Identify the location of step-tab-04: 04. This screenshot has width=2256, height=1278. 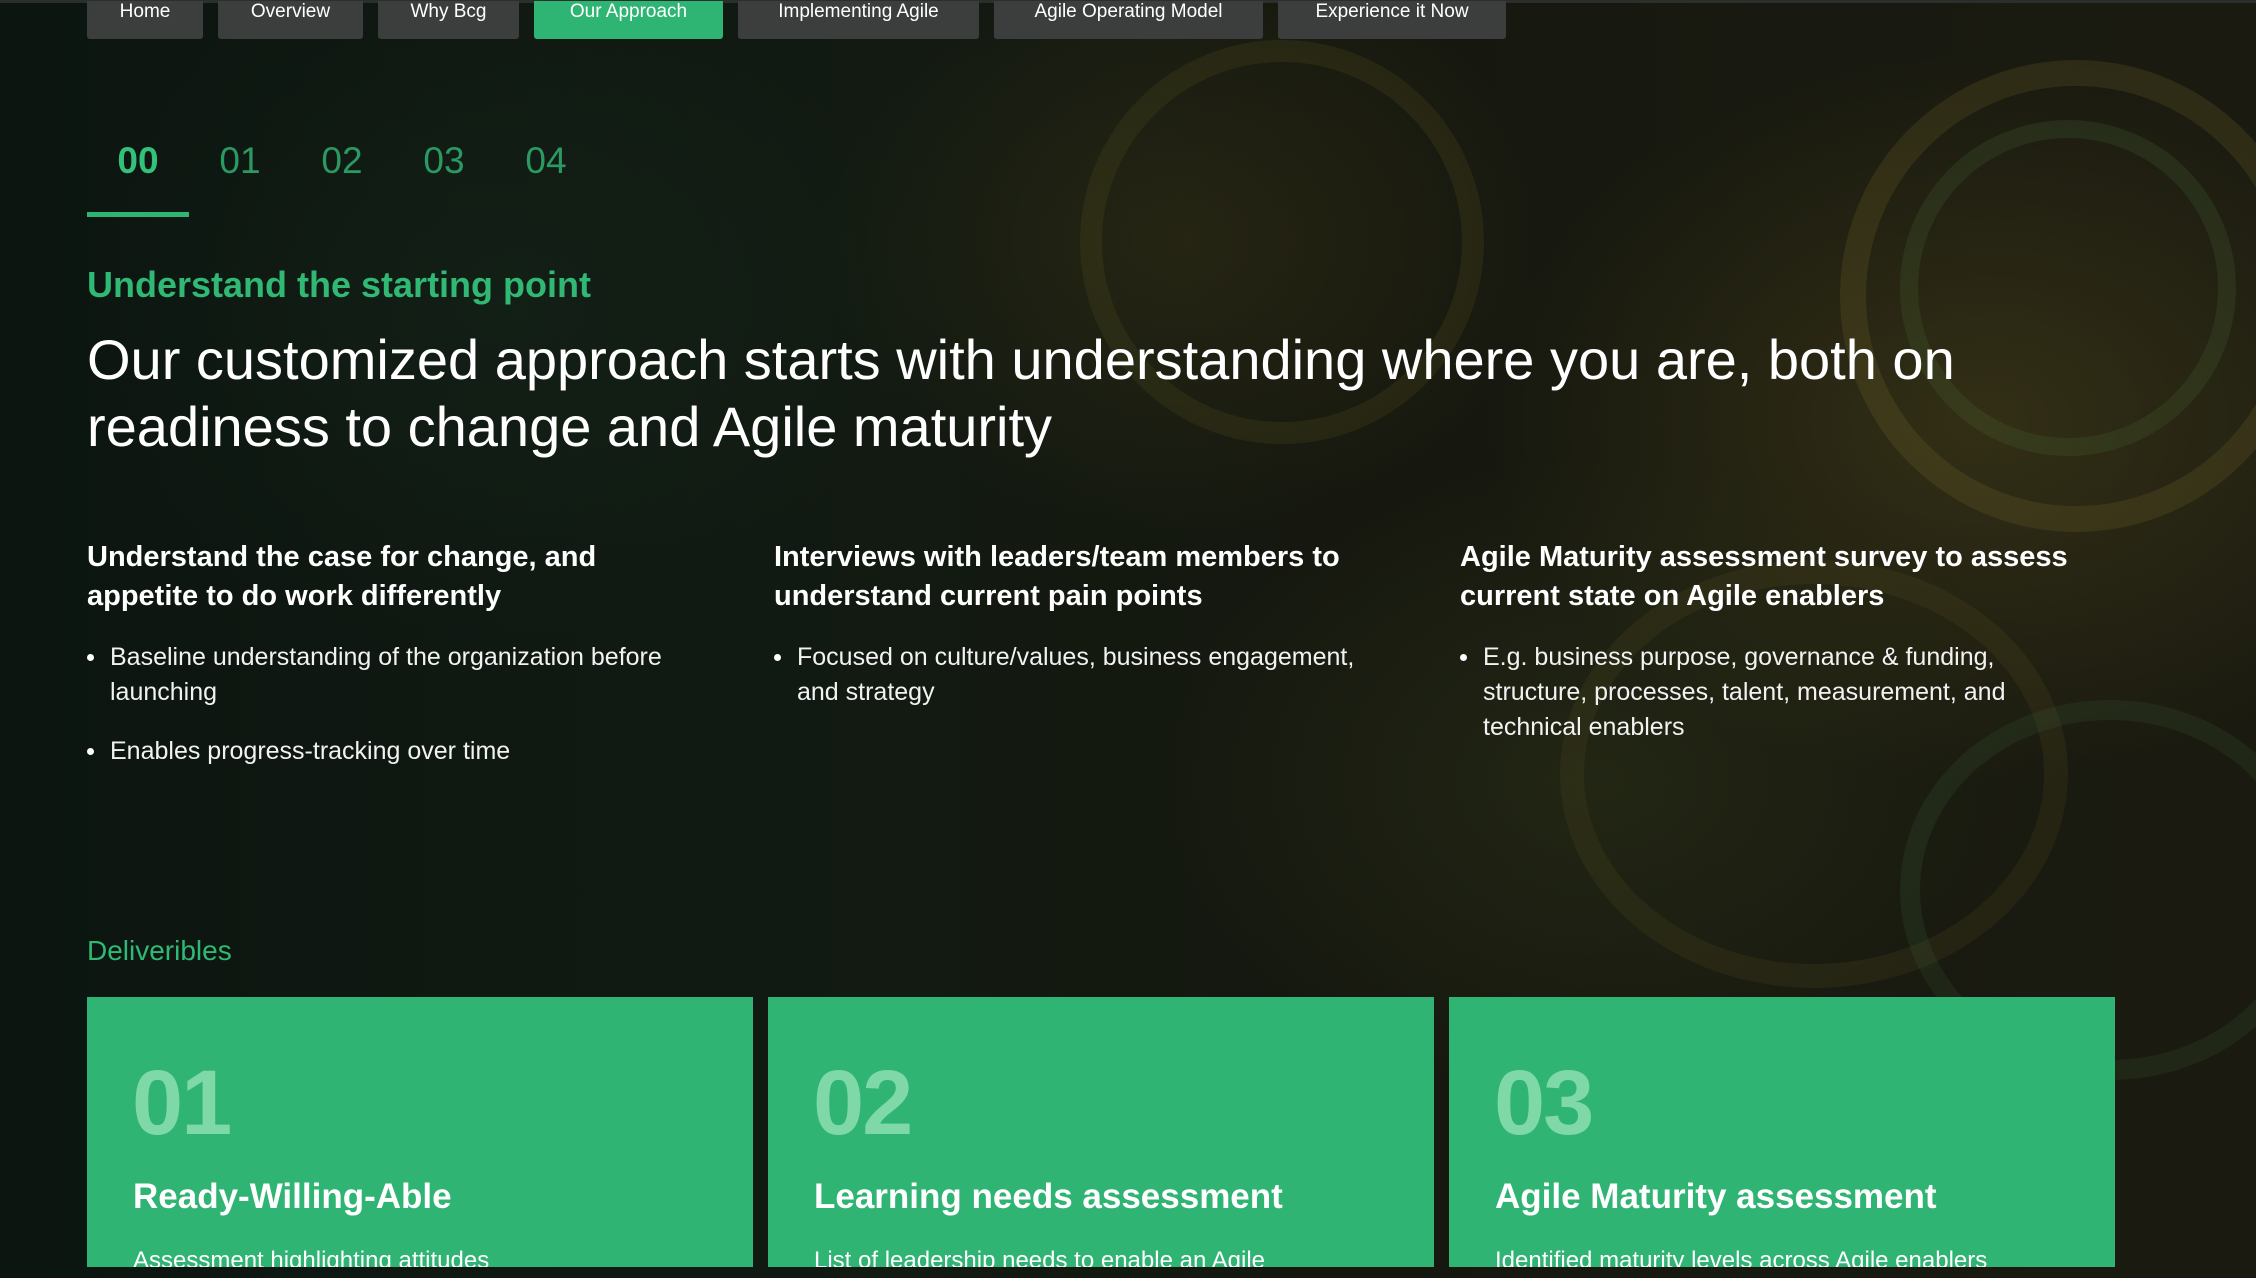
(546, 161).